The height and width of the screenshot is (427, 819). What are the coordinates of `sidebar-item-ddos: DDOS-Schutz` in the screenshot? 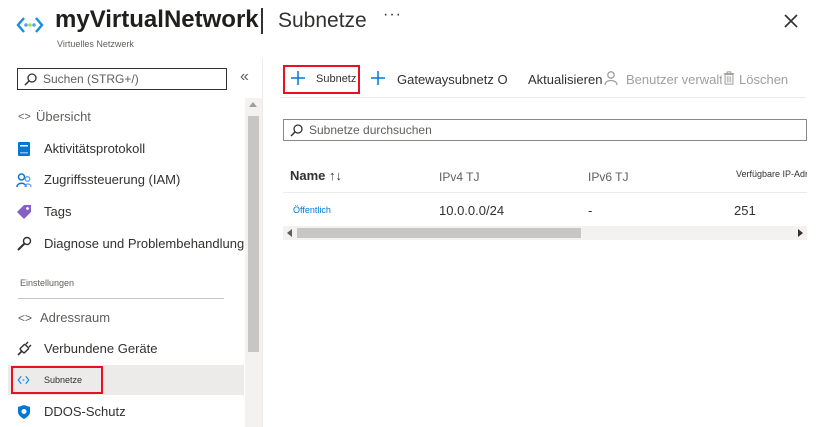 It's located at (126, 412).